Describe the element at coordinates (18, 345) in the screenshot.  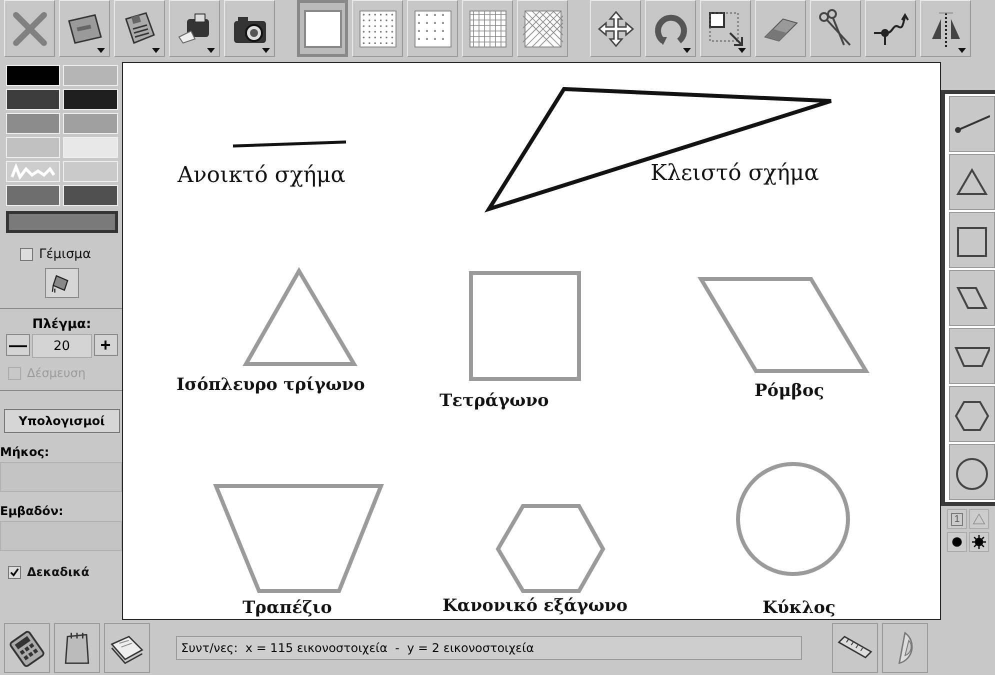
I see `decrease-button: —` at that location.